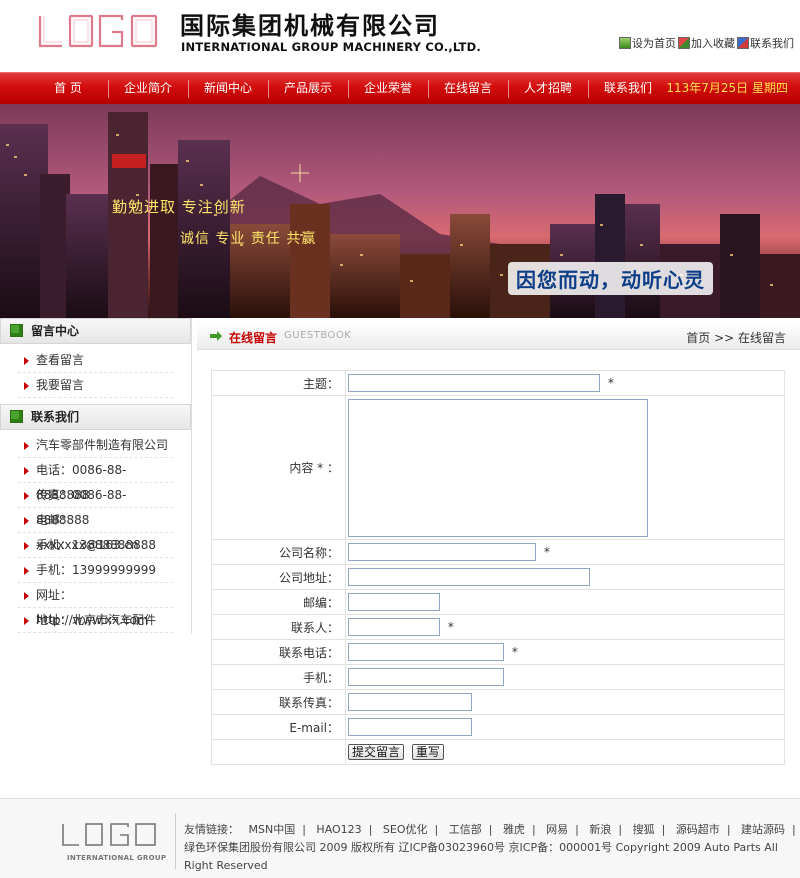 The image size is (800, 878). Describe the element at coordinates (95, 545) in the screenshot. I see `contact-mobile-1: 手机：13888888888` at that location.